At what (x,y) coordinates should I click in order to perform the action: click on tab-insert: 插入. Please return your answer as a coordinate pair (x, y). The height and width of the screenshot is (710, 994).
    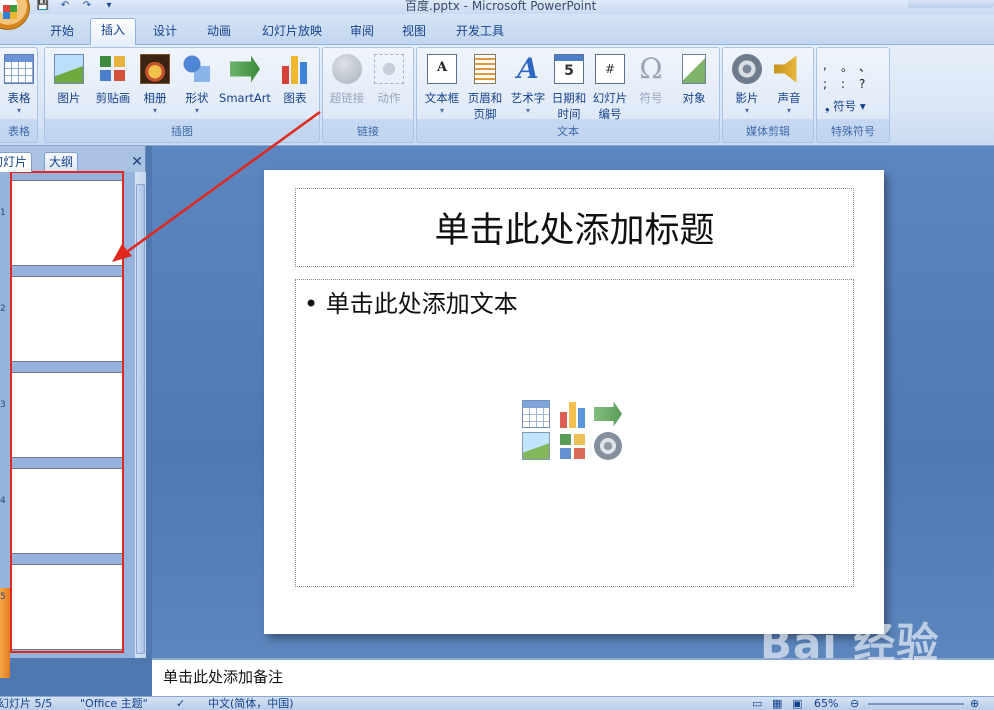
    Looking at the image, I should click on (113, 31).